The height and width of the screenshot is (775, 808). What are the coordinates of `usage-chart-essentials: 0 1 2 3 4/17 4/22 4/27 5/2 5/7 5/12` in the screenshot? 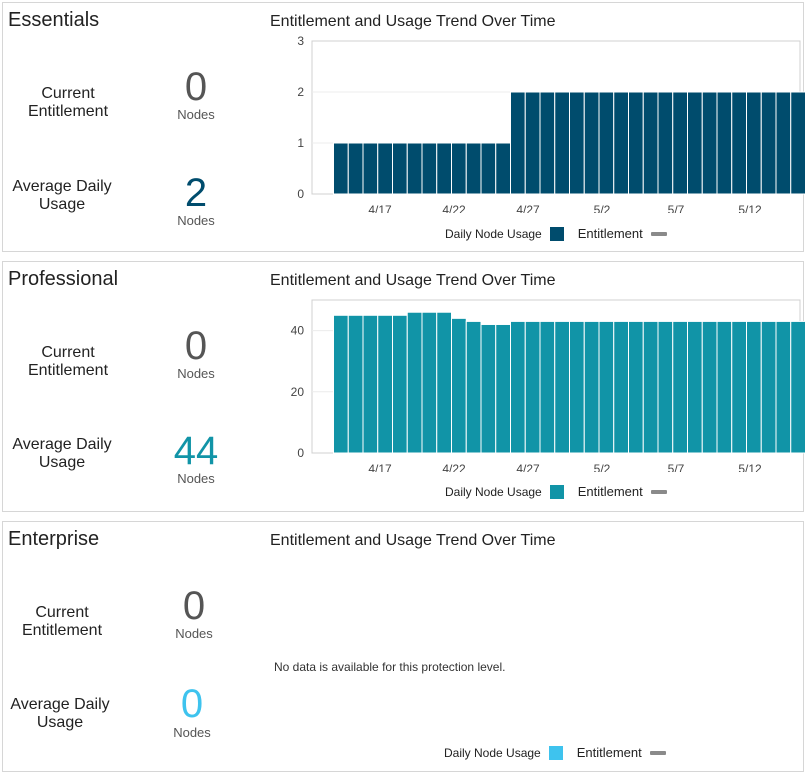 It's located at (551, 123).